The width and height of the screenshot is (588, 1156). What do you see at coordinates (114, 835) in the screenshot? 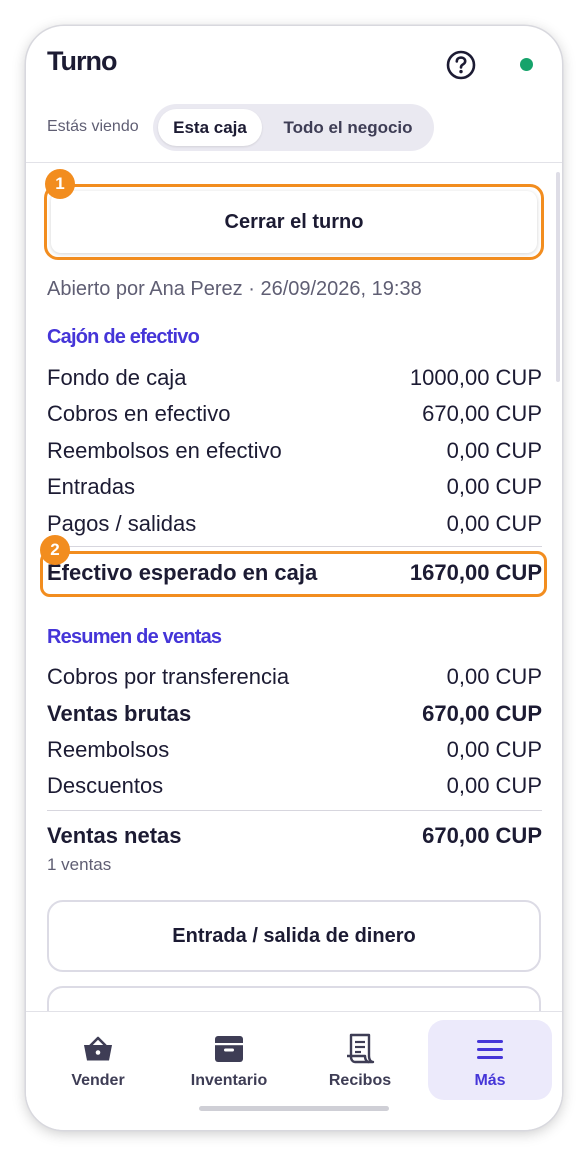
I see `row-label: Ventas netas` at bounding box center [114, 835].